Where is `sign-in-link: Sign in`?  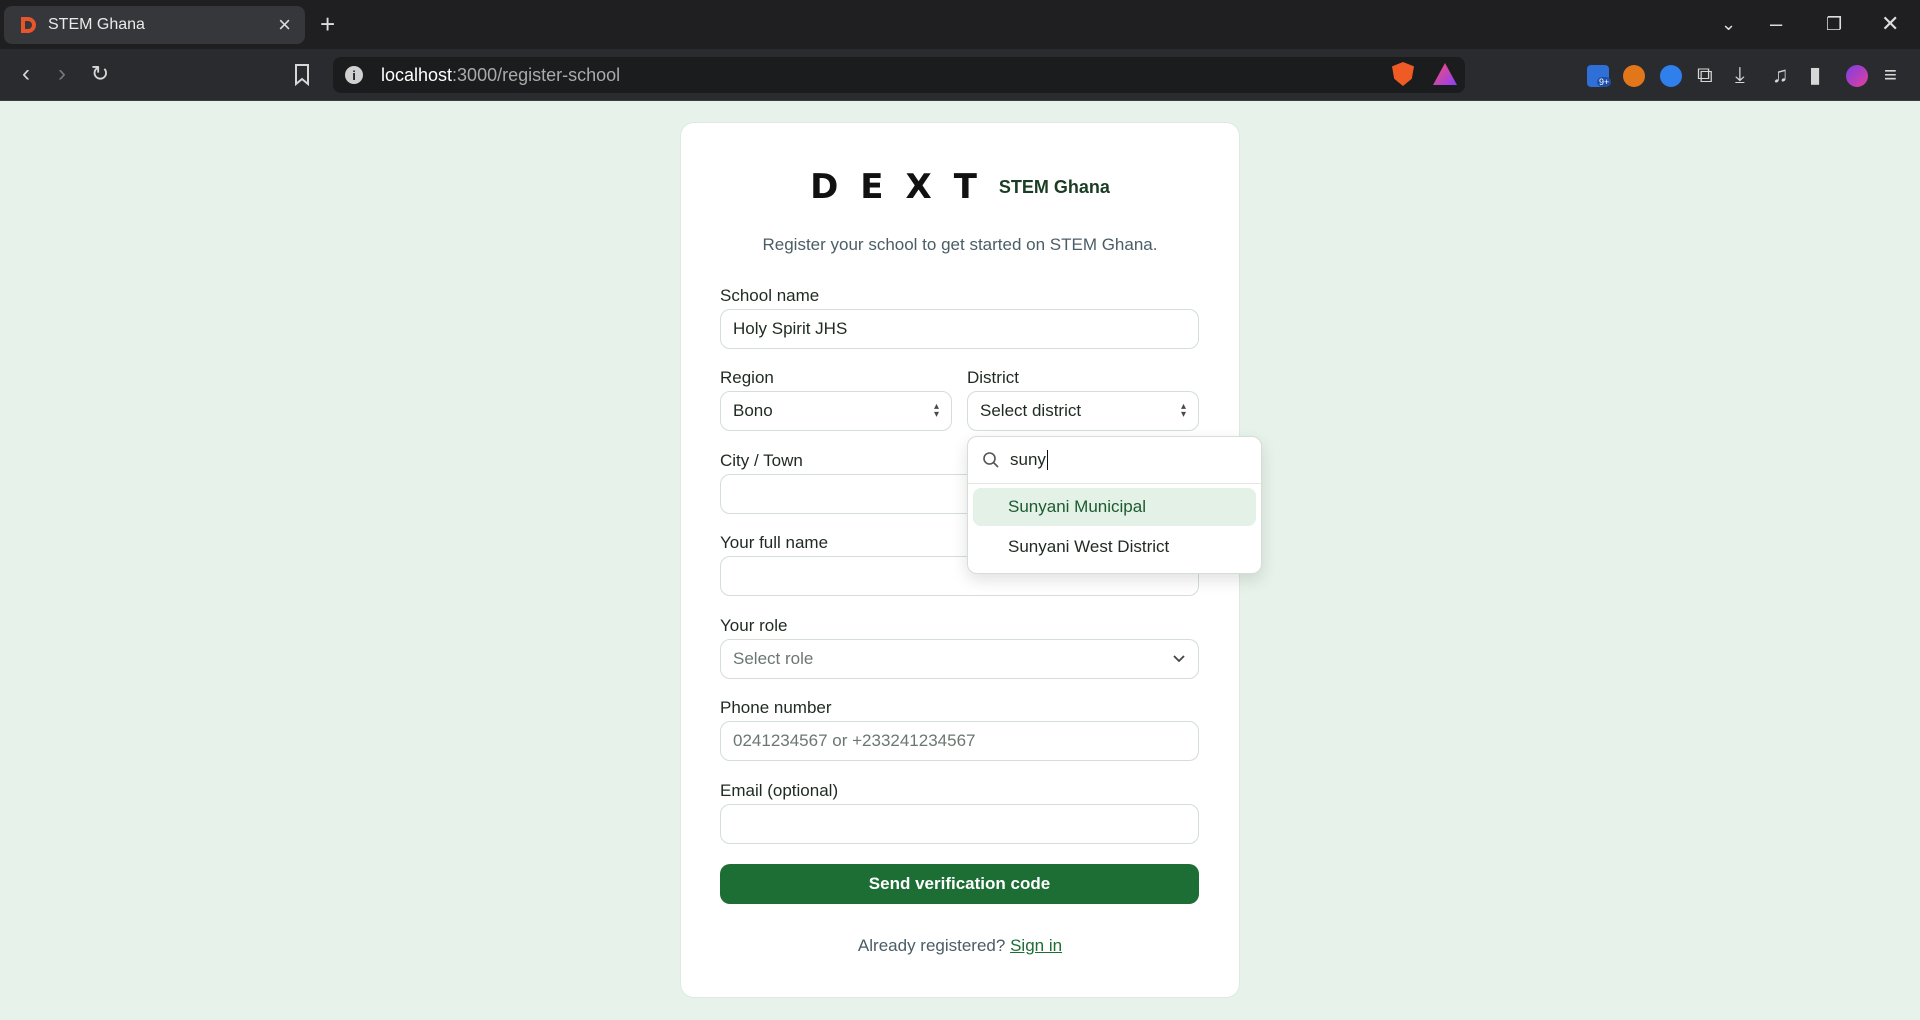
sign-in-link: Sign in is located at coordinates (1036, 945).